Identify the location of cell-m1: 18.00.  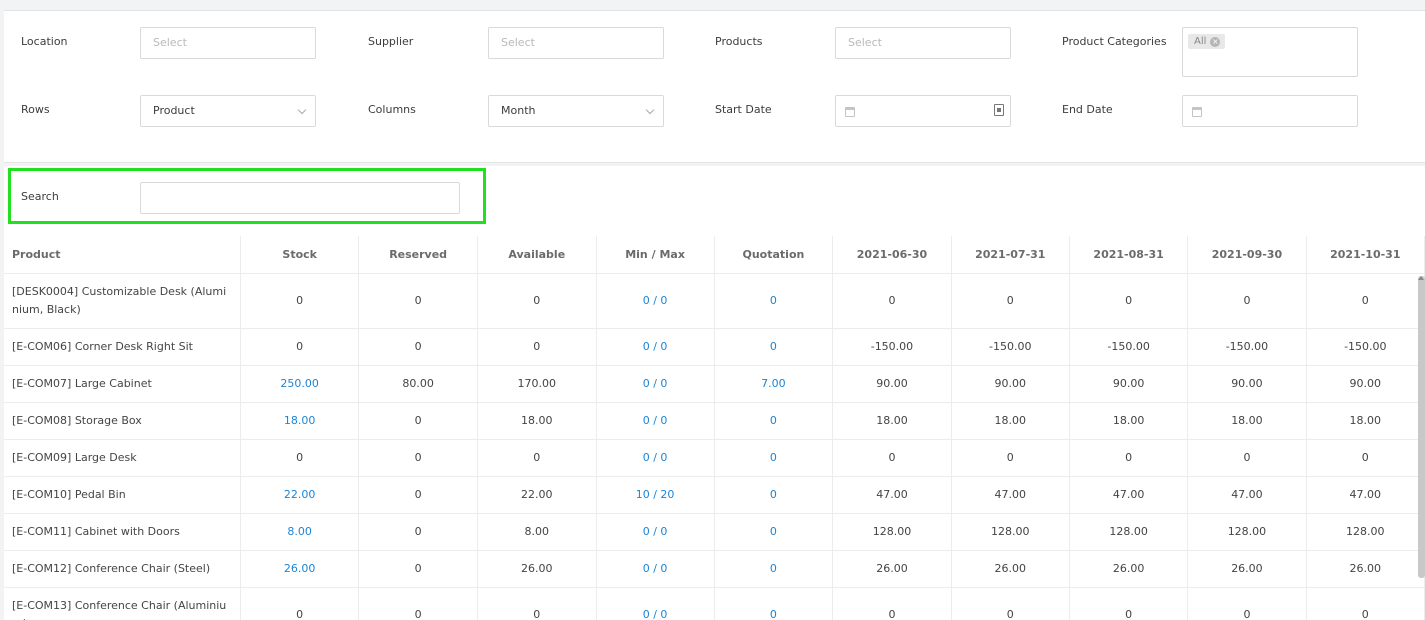
(892, 421).